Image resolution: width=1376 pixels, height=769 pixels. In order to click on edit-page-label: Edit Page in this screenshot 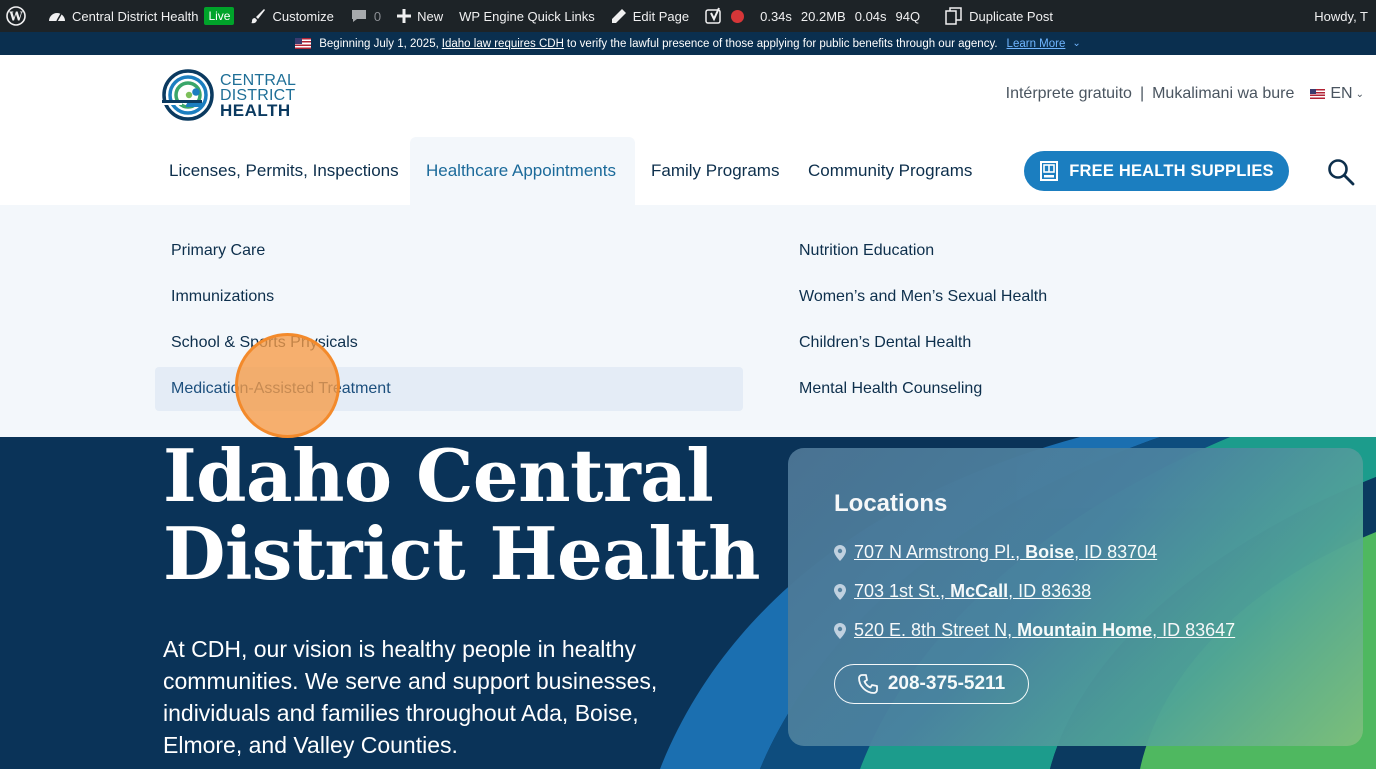, I will do `click(661, 16)`.